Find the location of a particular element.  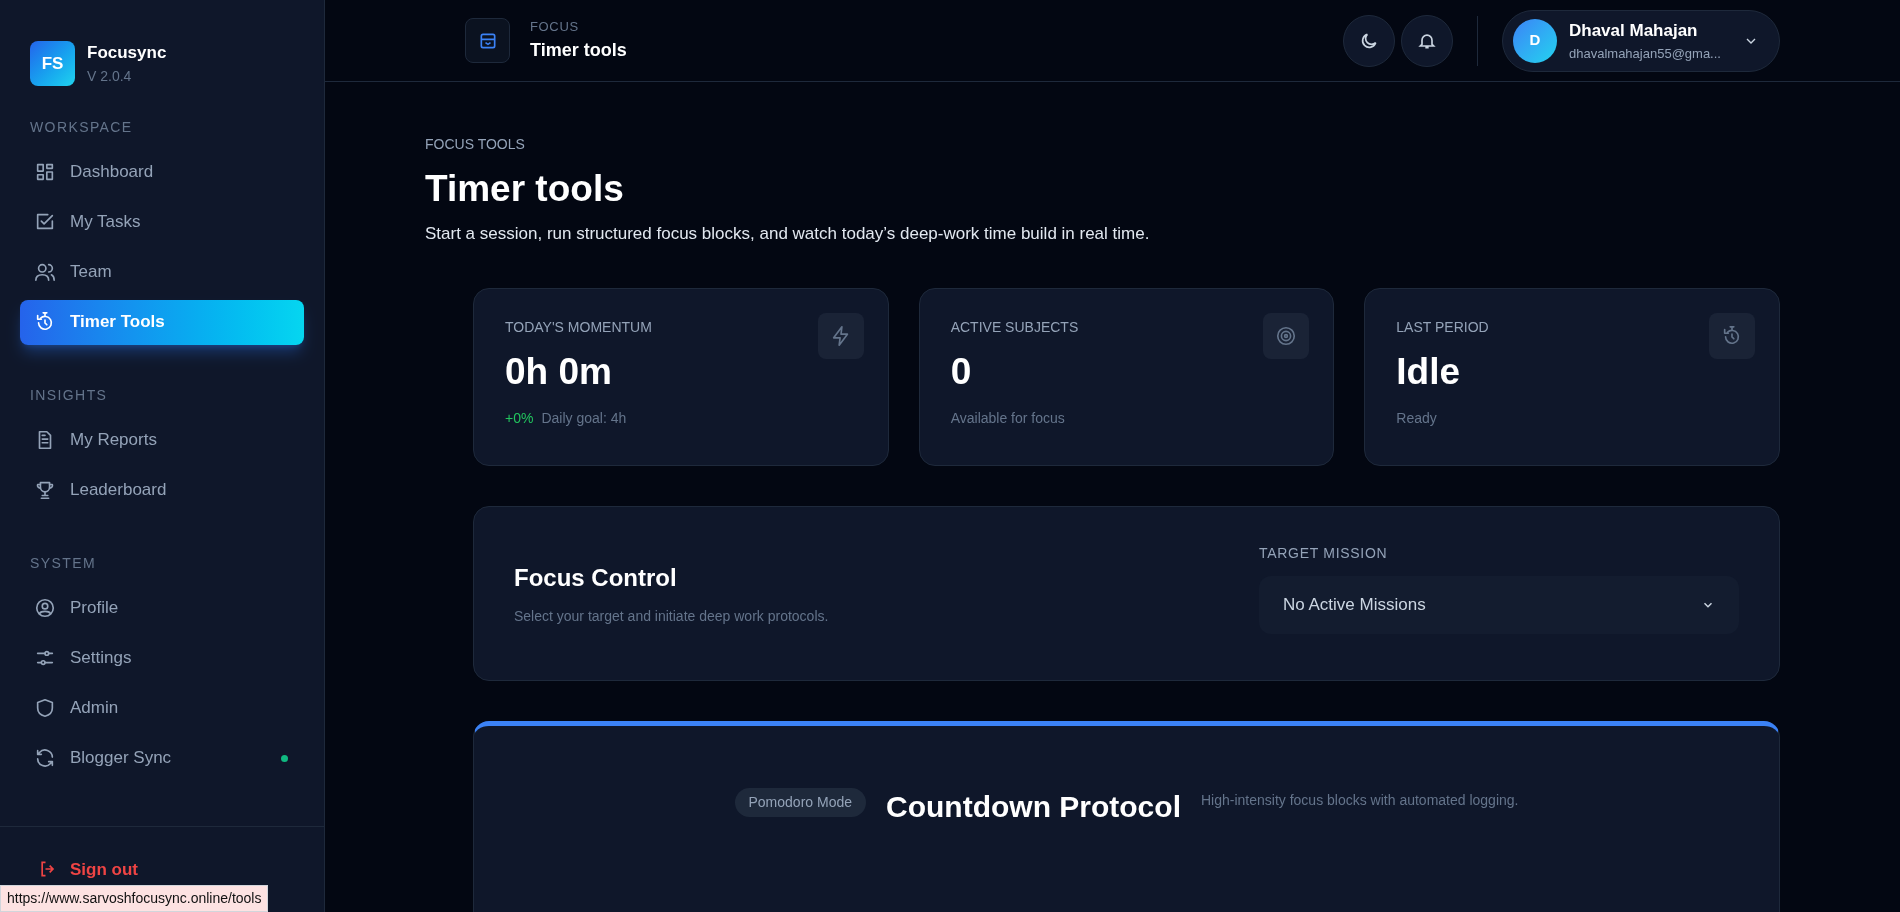

section-heading: WORKSPACE is located at coordinates (81, 127).